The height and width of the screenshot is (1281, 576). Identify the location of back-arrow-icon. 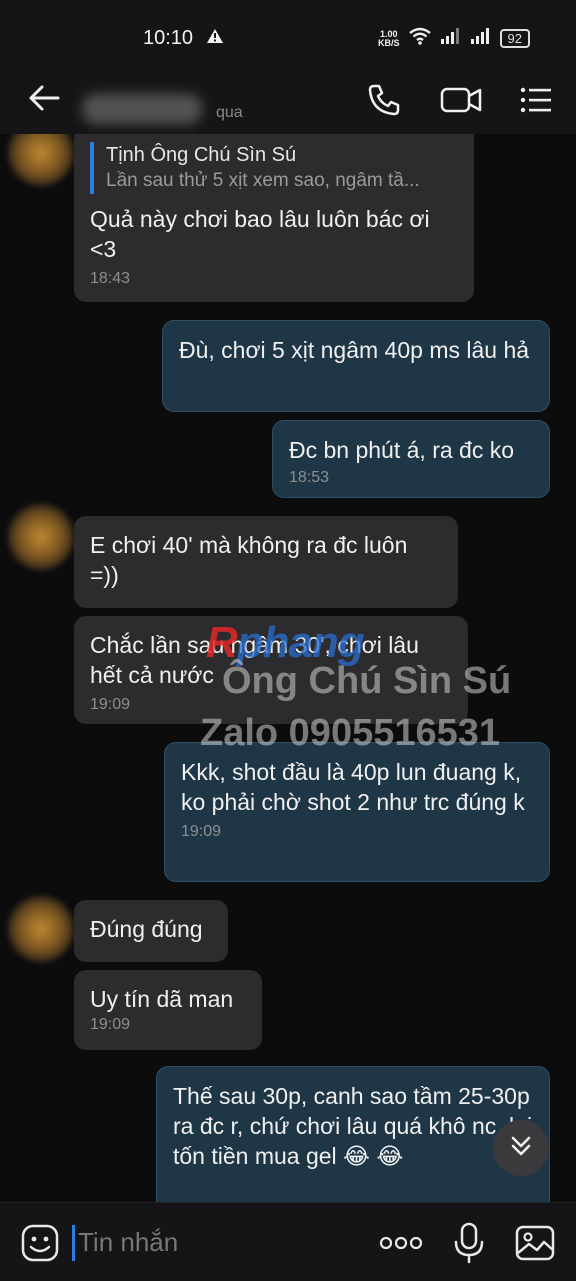
(44, 100).